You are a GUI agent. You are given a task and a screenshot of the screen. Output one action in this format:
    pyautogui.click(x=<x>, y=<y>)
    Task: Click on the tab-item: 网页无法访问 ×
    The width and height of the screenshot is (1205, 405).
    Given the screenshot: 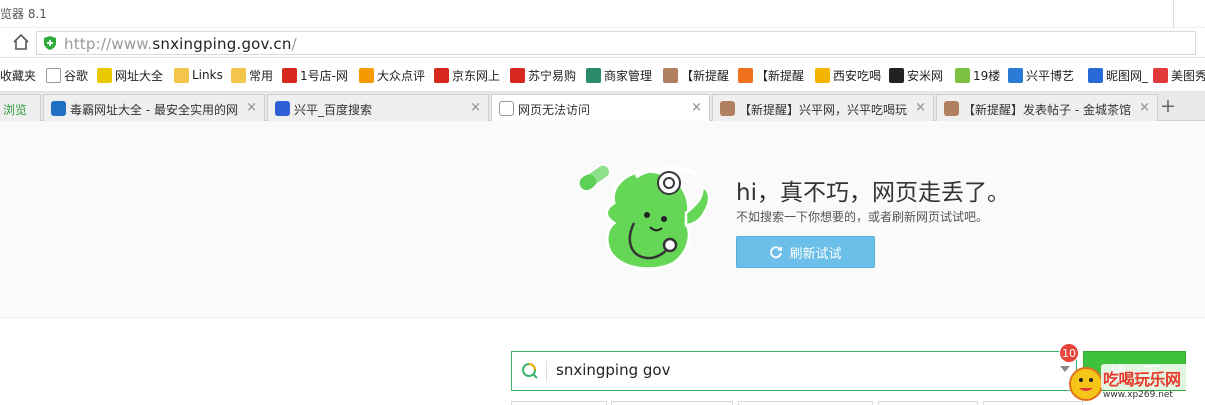 What is the action you would take?
    pyautogui.click(x=600, y=108)
    